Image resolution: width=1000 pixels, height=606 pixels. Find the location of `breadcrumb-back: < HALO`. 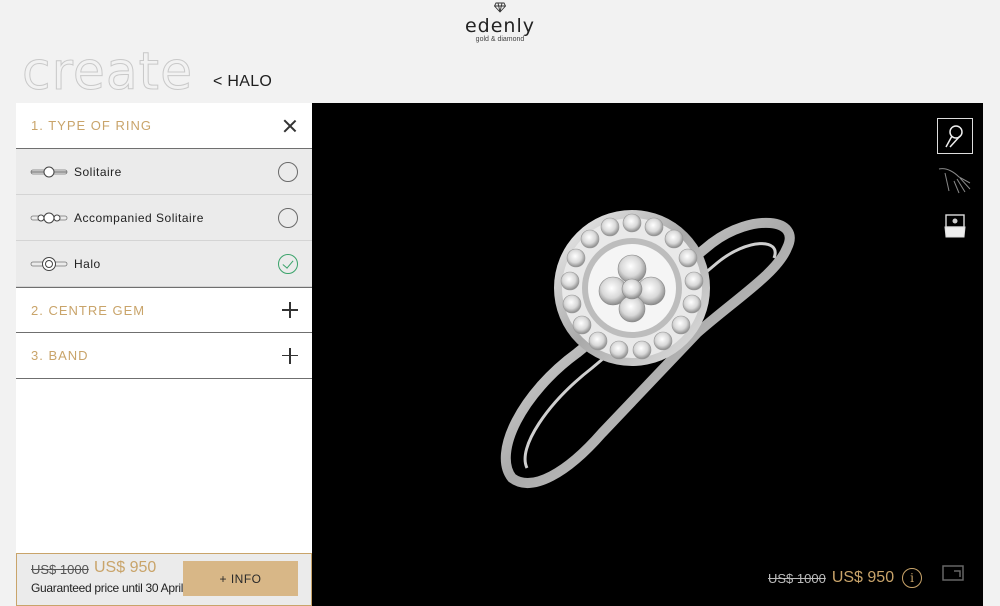

breadcrumb-back: < HALO is located at coordinates (242, 82).